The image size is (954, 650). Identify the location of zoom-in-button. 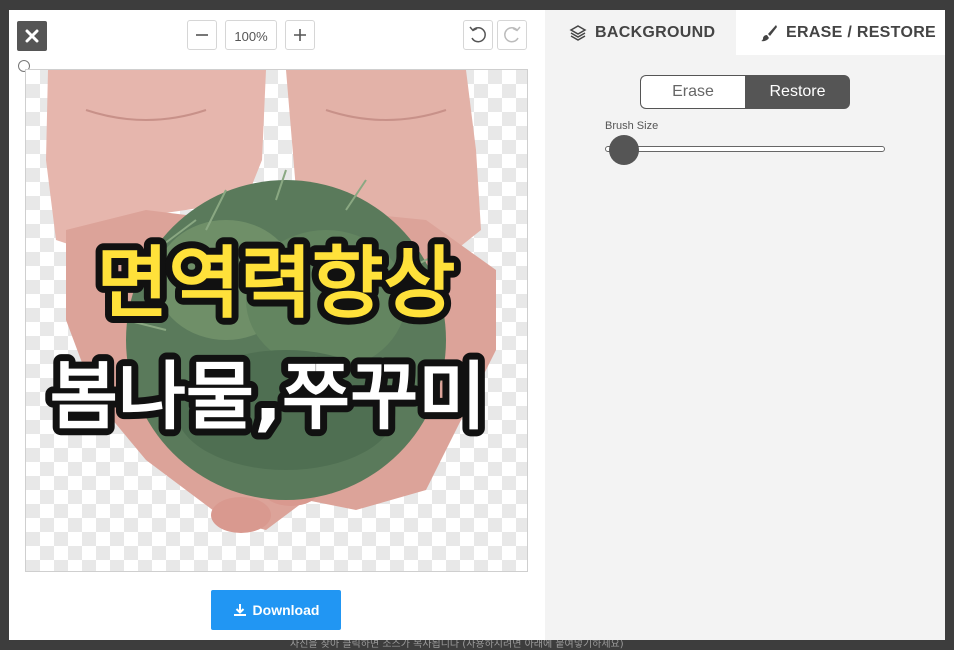
(300, 35).